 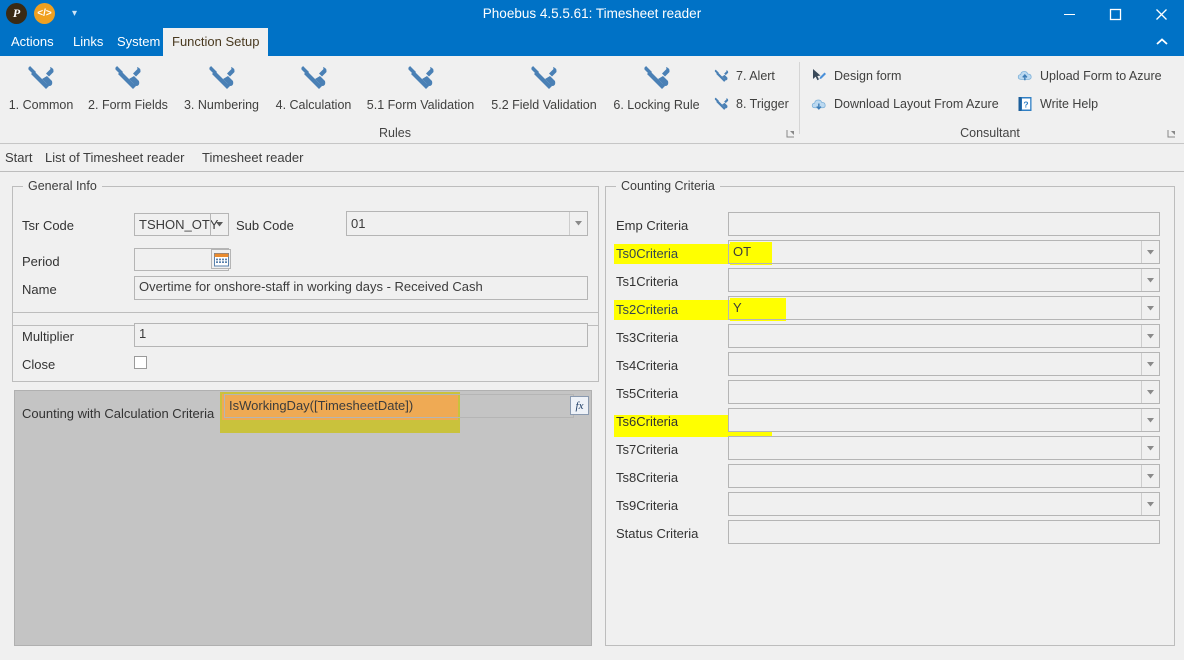 What do you see at coordinates (1172, 133) in the screenshot?
I see `consultant-dialog-launcher-icon` at bounding box center [1172, 133].